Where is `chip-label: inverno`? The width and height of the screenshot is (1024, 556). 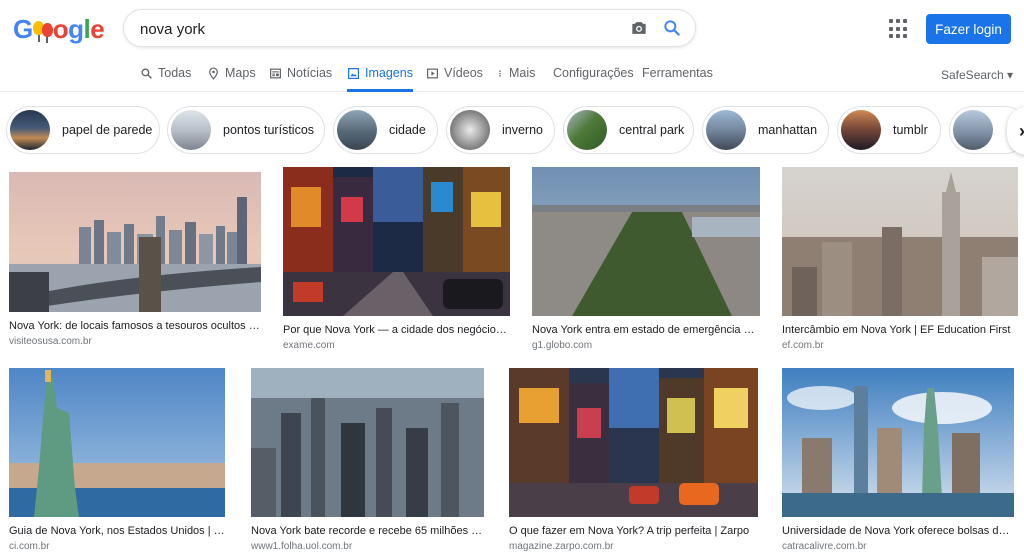 chip-label: inverno is located at coordinates (522, 130).